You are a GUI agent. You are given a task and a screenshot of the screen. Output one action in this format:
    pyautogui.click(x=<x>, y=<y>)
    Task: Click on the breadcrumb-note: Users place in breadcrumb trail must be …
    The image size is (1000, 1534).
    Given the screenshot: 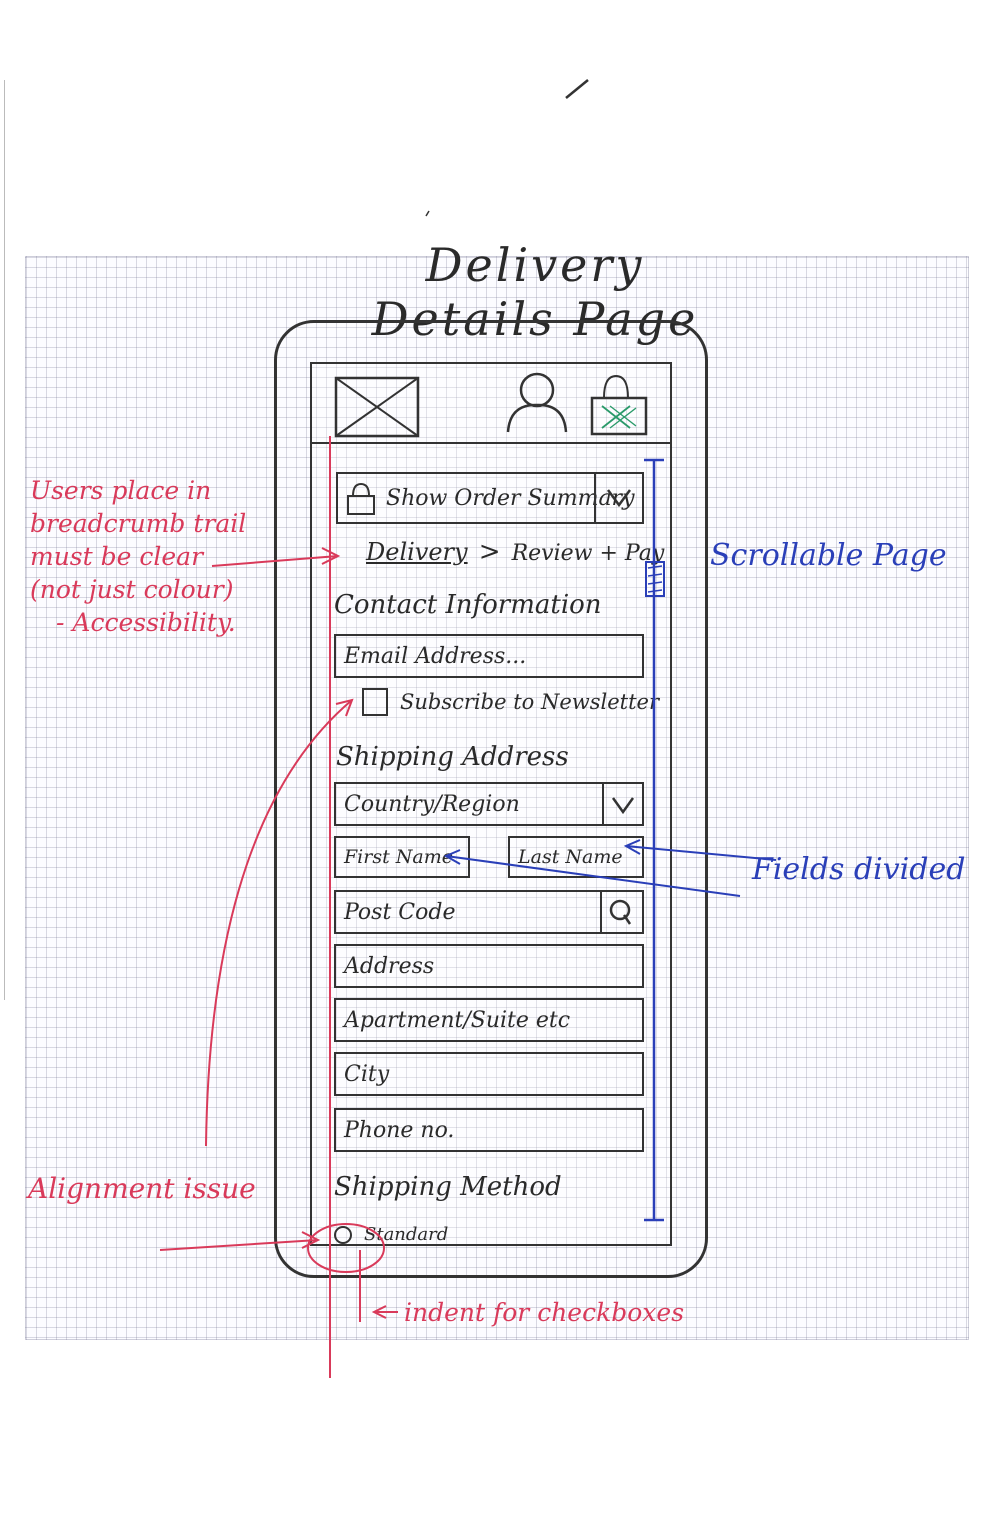 What is the action you would take?
    pyautogui.click(x=138, y=556)
    